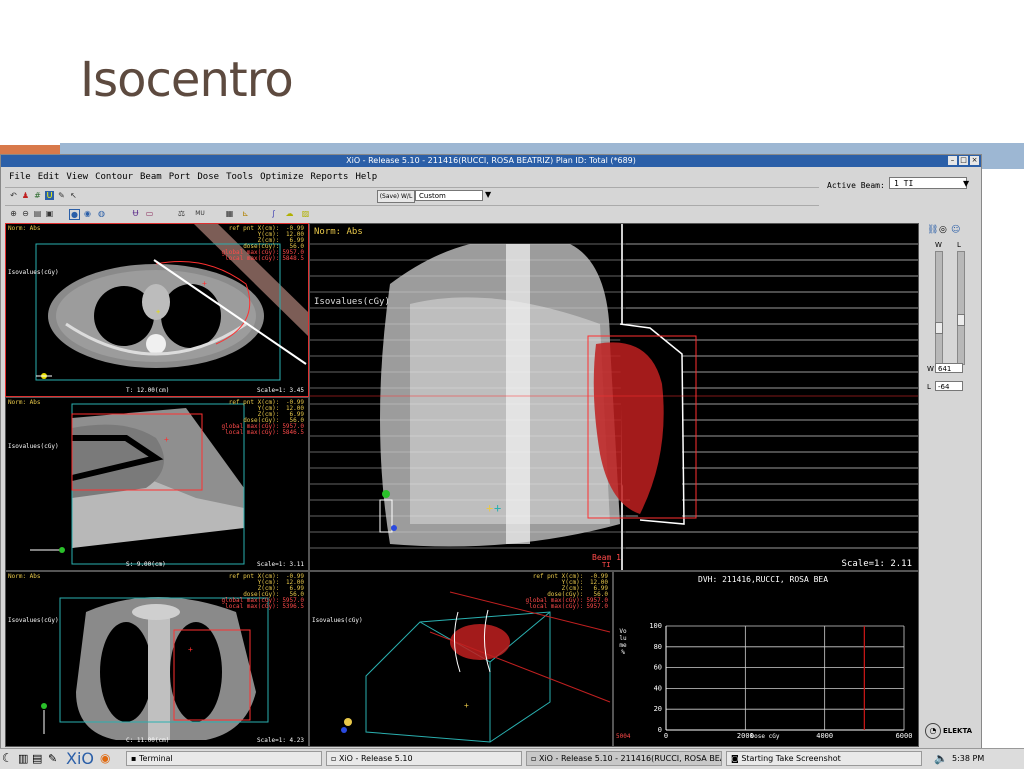  Describe the element at coordinates (49, 213) in the screenshot. I see `save-icon: ▣` at that location.